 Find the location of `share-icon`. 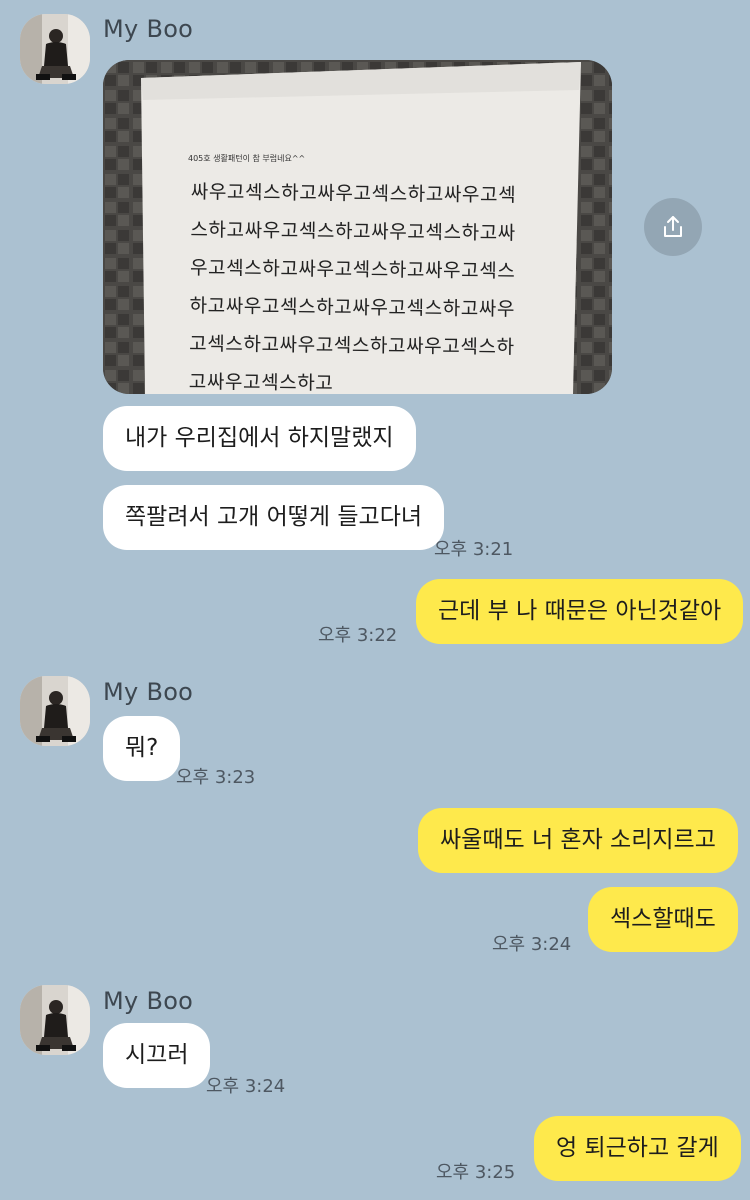

share-icon is located at coordinates (673, 226).